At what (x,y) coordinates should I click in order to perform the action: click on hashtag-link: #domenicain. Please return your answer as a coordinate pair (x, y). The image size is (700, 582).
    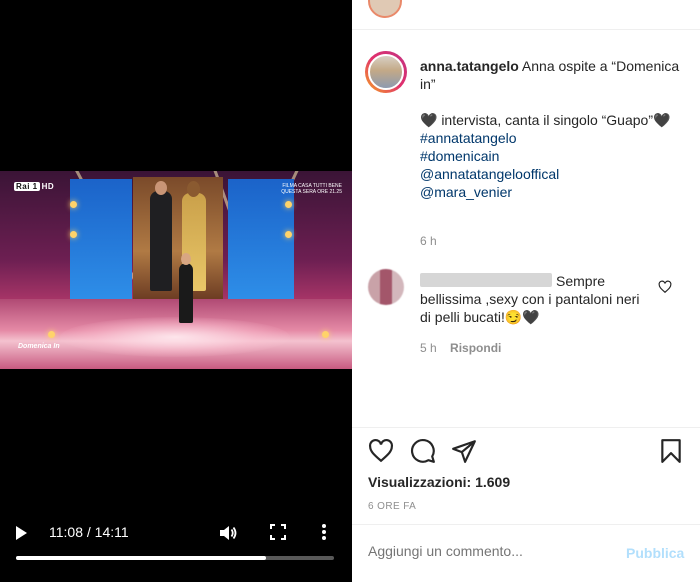
    Looking at the image, I should click on (555, 156).